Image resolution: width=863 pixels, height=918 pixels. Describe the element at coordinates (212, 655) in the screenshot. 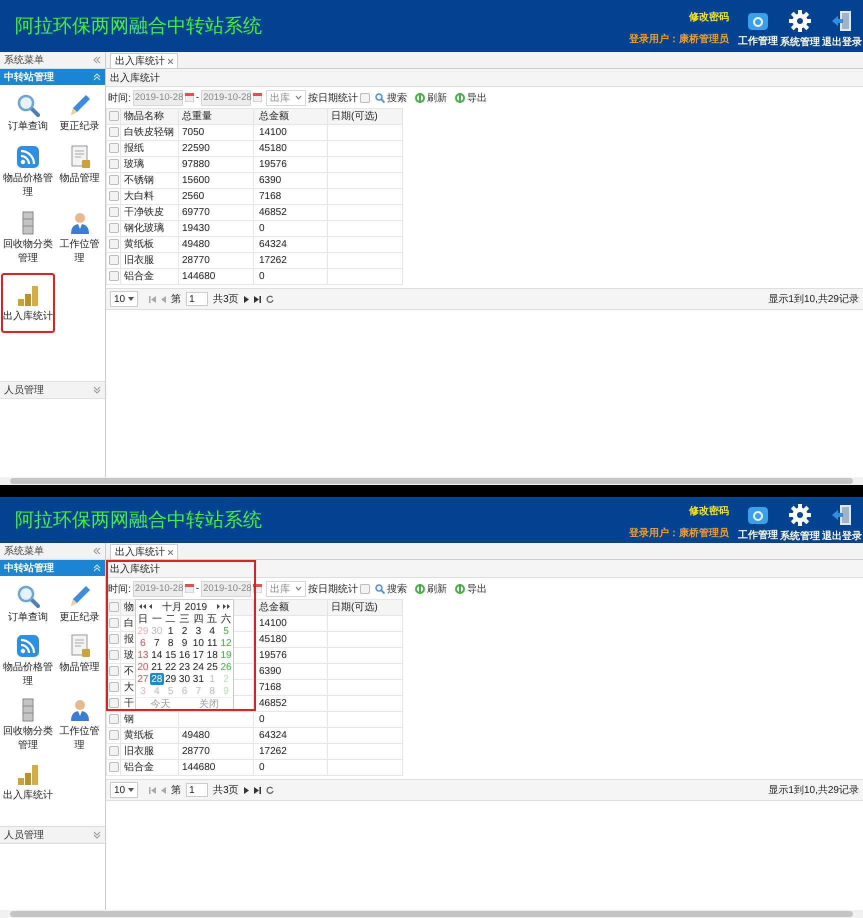

I see `calendar-day: 18` at that location.